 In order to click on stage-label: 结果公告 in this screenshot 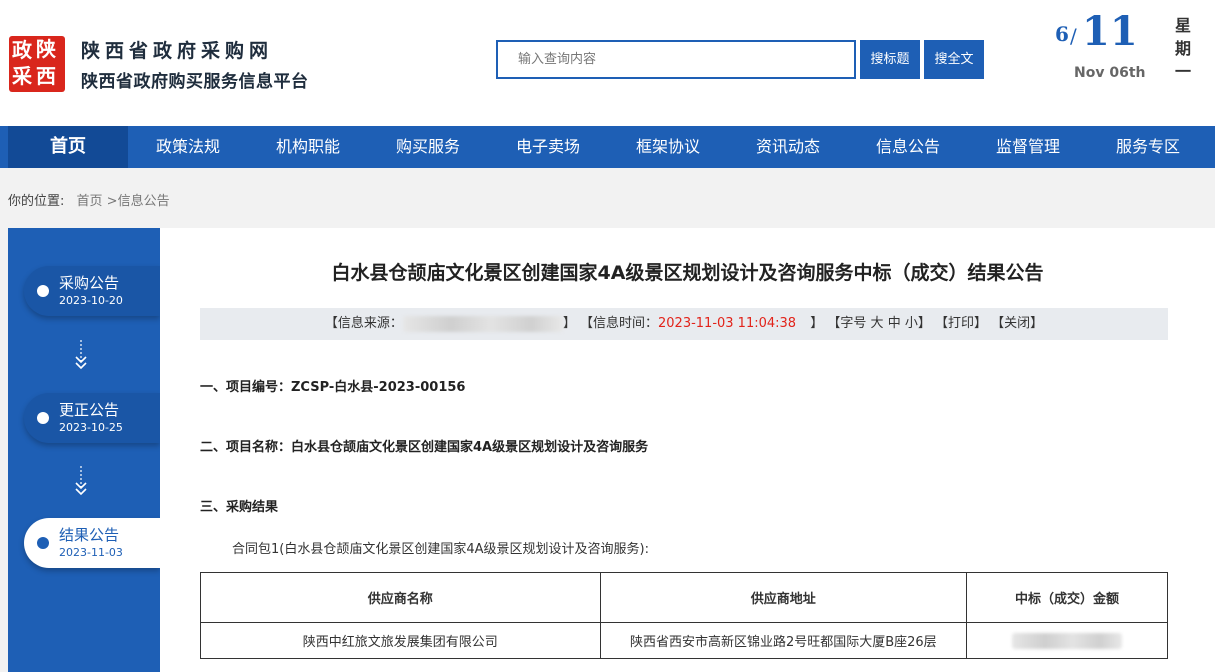, I will do `click(89, 535)`.